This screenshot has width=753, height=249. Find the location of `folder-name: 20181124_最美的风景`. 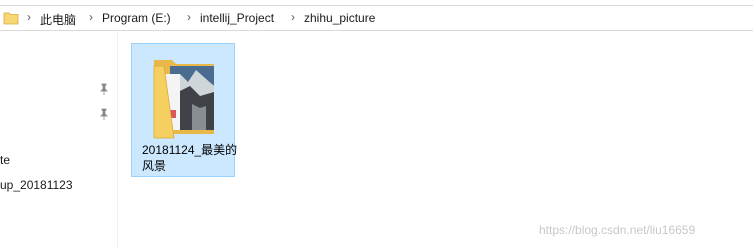

folder-name: 20181124_最美的风景 is located at coordinates (187, 158).